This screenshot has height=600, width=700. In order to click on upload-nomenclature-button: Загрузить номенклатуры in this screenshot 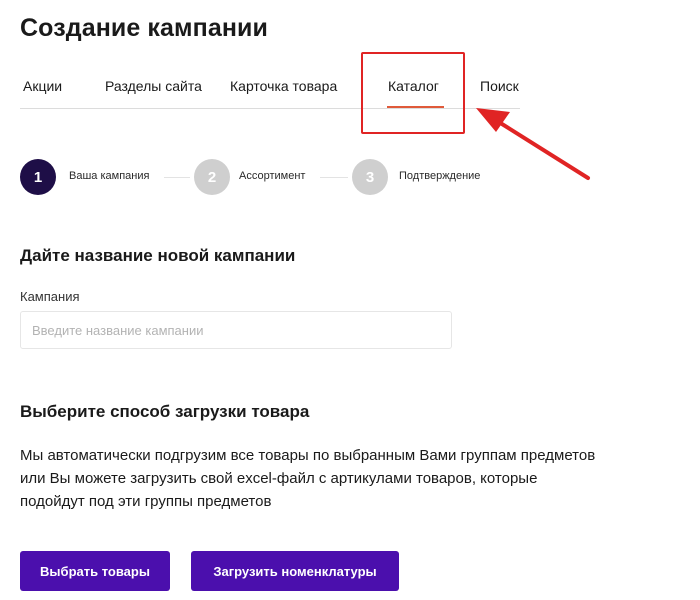, I will do `click(295, 571)`.